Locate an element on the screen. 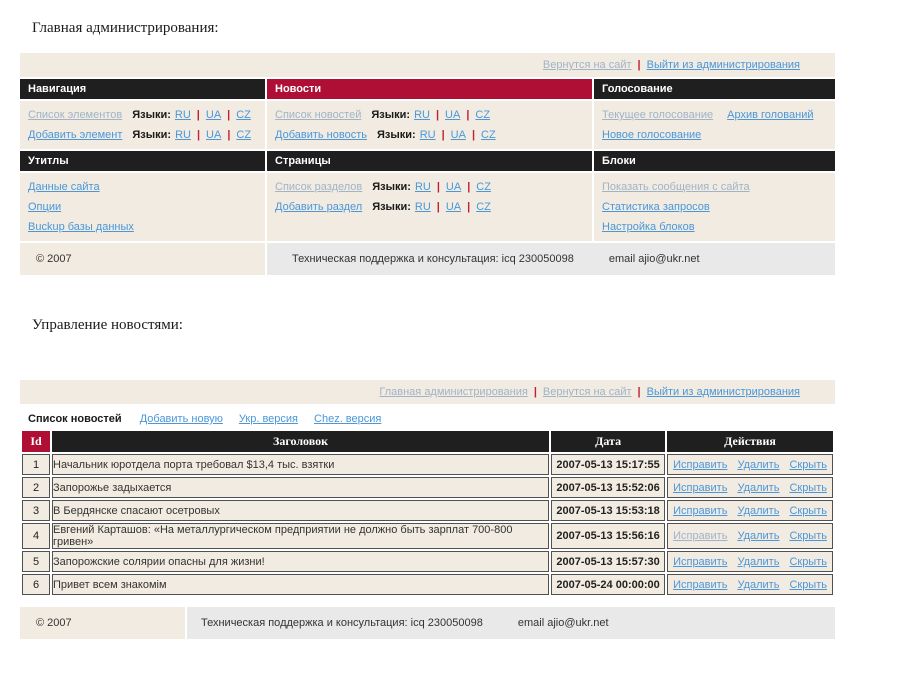 The width and height of the screenshot is (900, 700). cell-id: 1 is located at coordinates (36, 464).